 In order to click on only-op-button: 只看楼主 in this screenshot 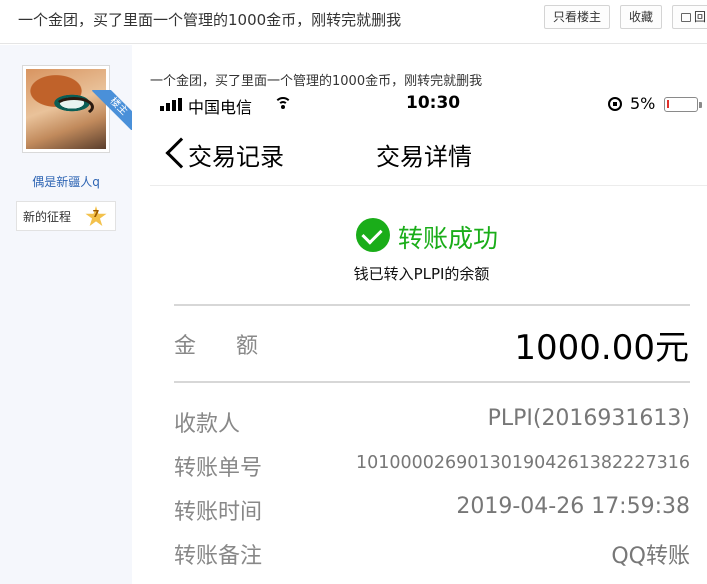, I will do `click(577, 17)`.